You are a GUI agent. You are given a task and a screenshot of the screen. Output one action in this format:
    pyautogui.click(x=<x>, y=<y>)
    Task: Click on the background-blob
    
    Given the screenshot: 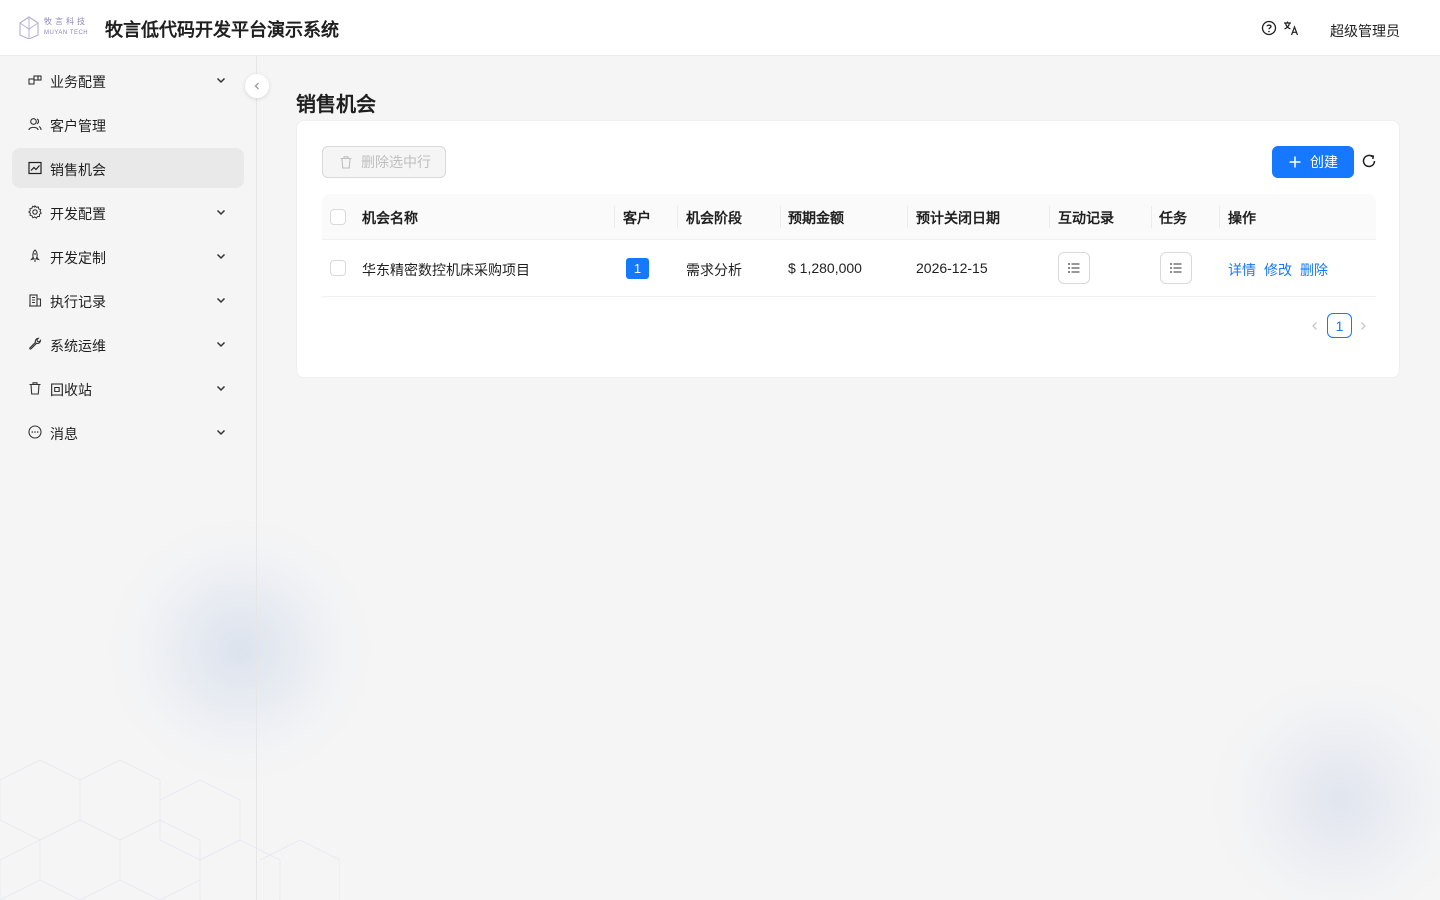 What is the action you would take?
    pyautogui.click(x=1325, y=790)
    